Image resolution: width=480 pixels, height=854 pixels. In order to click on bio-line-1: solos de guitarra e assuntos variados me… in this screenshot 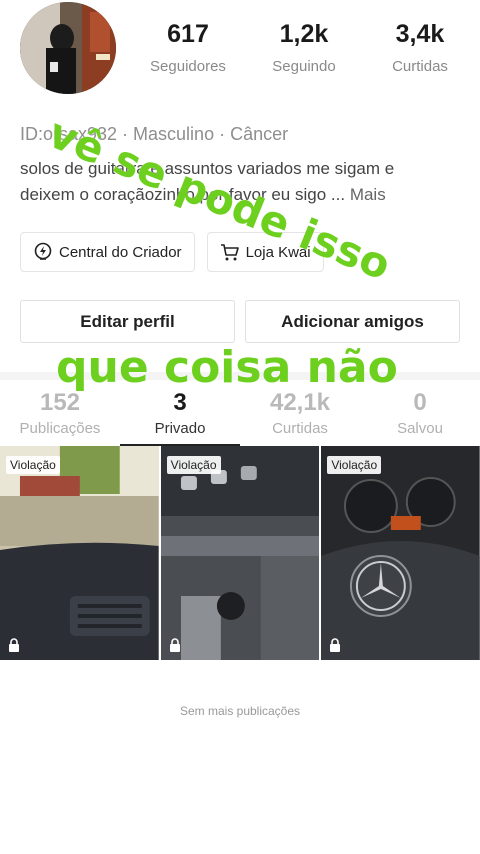, I will do `click(207, 168)`.